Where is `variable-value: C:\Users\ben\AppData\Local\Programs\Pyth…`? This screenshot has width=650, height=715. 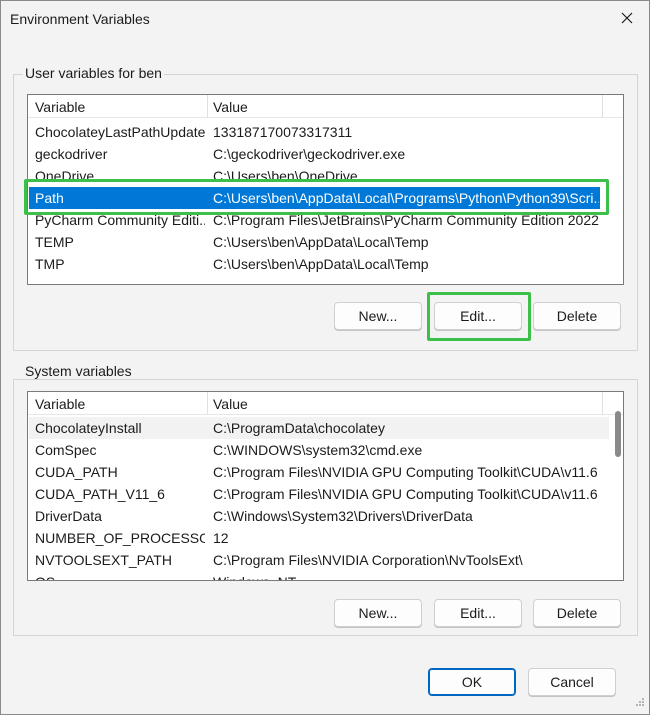 variable-value: C:\Users\ben\AppData\Local\Programs\Pyth… is located at coordinates (406, 198).